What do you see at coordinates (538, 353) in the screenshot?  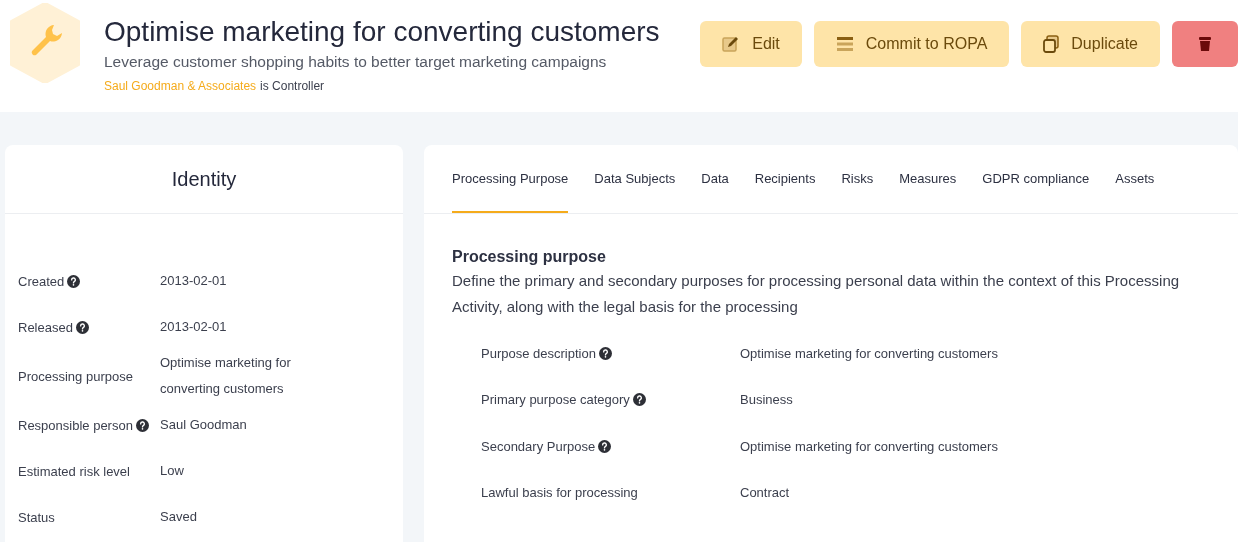 I see `field-label: Purpose description` at bounding box center [538, 353].